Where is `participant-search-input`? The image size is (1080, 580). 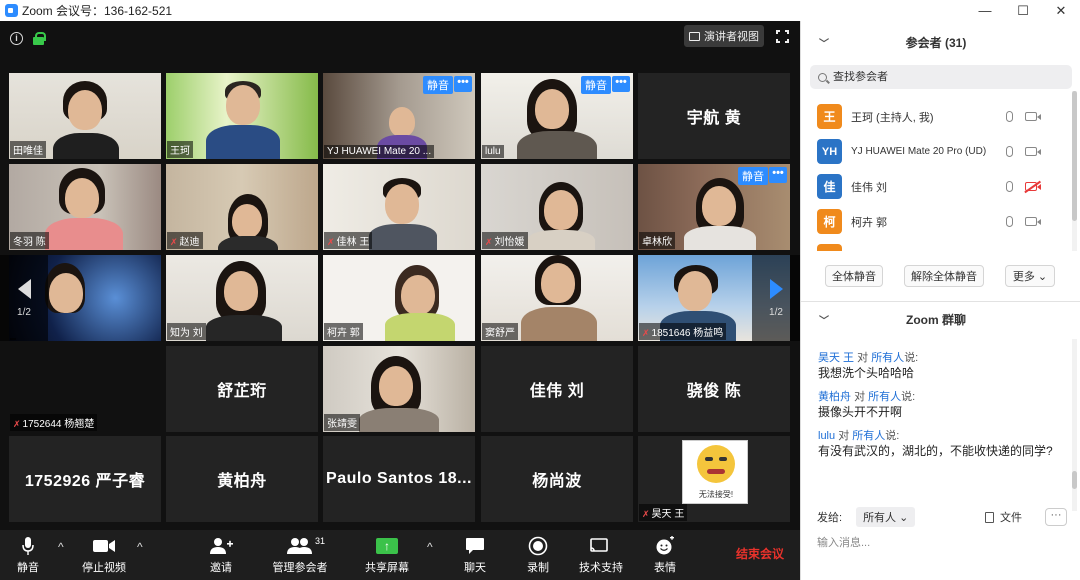 participant-search-input is located at coordinates (943, 77).